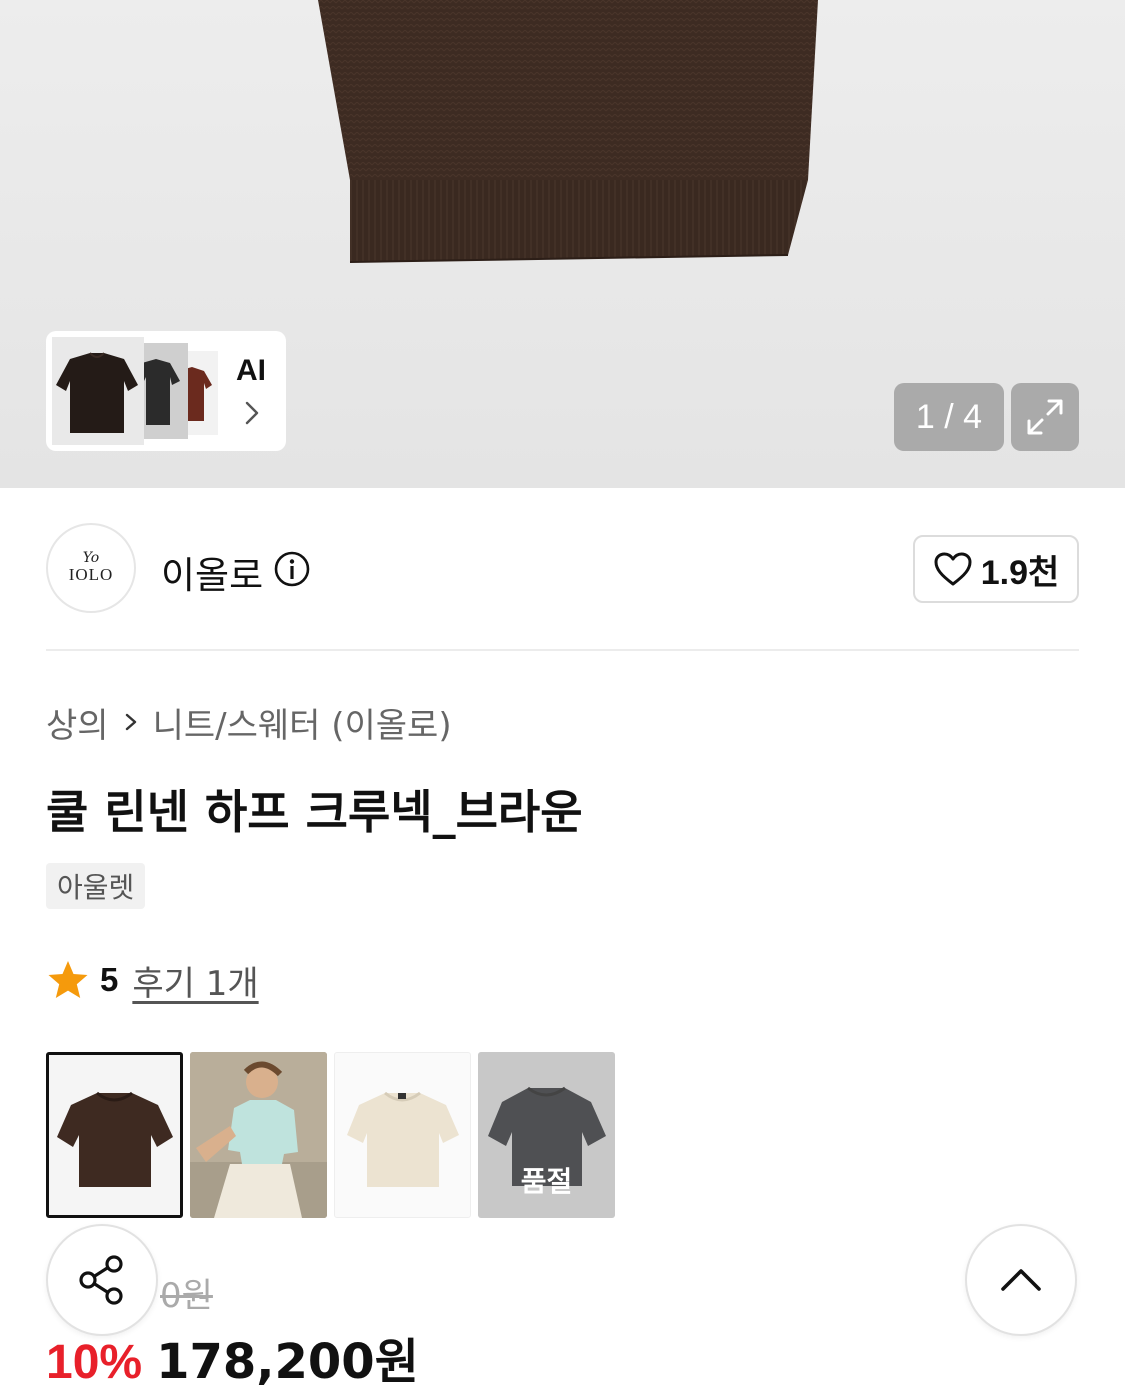 The image size is (1125, 1390). What do you see at coordinates (135, 391) in the screenshot?
I see `ai-thumbnail-stack` at bounding box center [135, 391].